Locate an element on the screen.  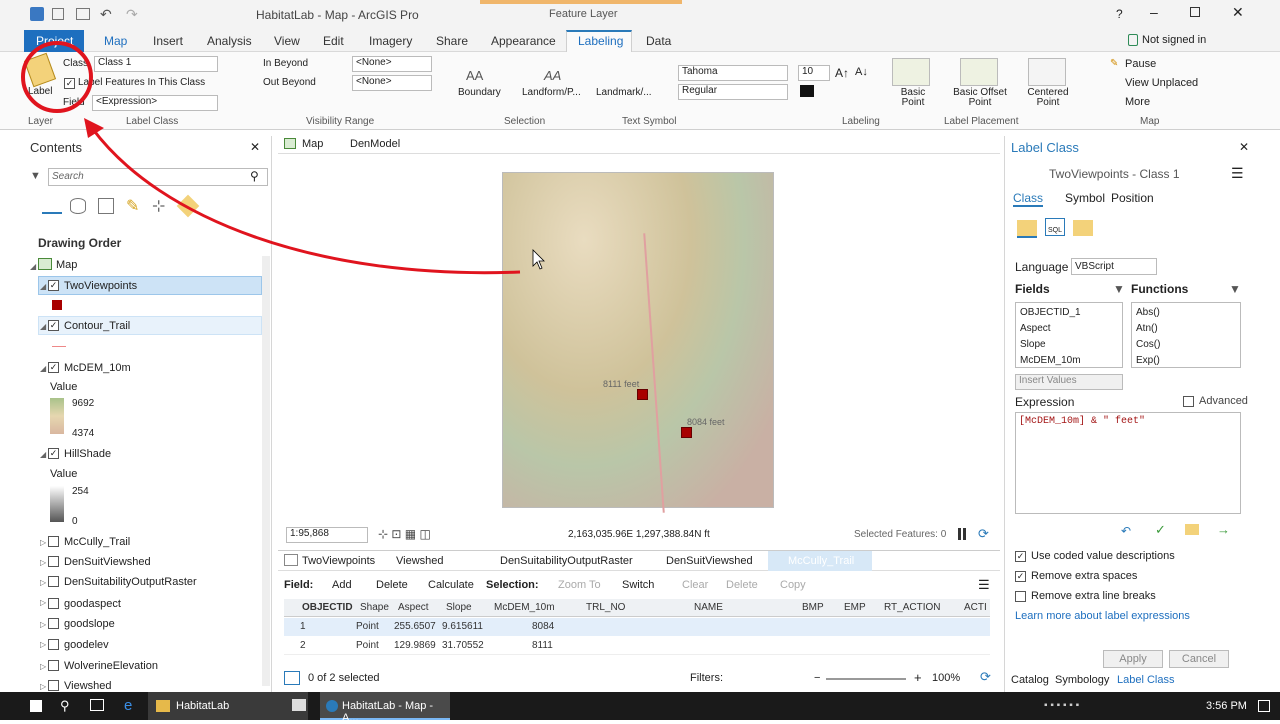
annotation-circle is located at coordinates (57, 77).